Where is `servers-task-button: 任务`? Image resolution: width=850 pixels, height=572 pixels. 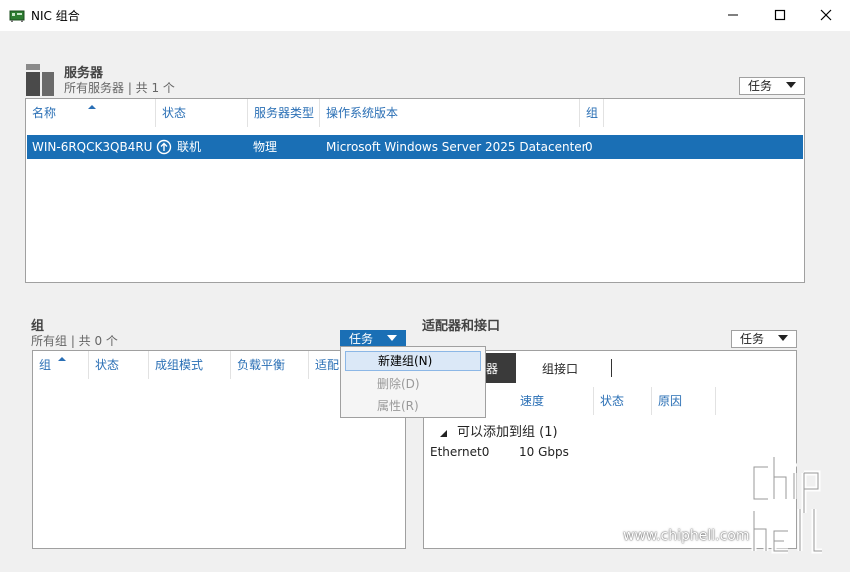 servers-task-button: 任务 is located at coordinates (772, 86).